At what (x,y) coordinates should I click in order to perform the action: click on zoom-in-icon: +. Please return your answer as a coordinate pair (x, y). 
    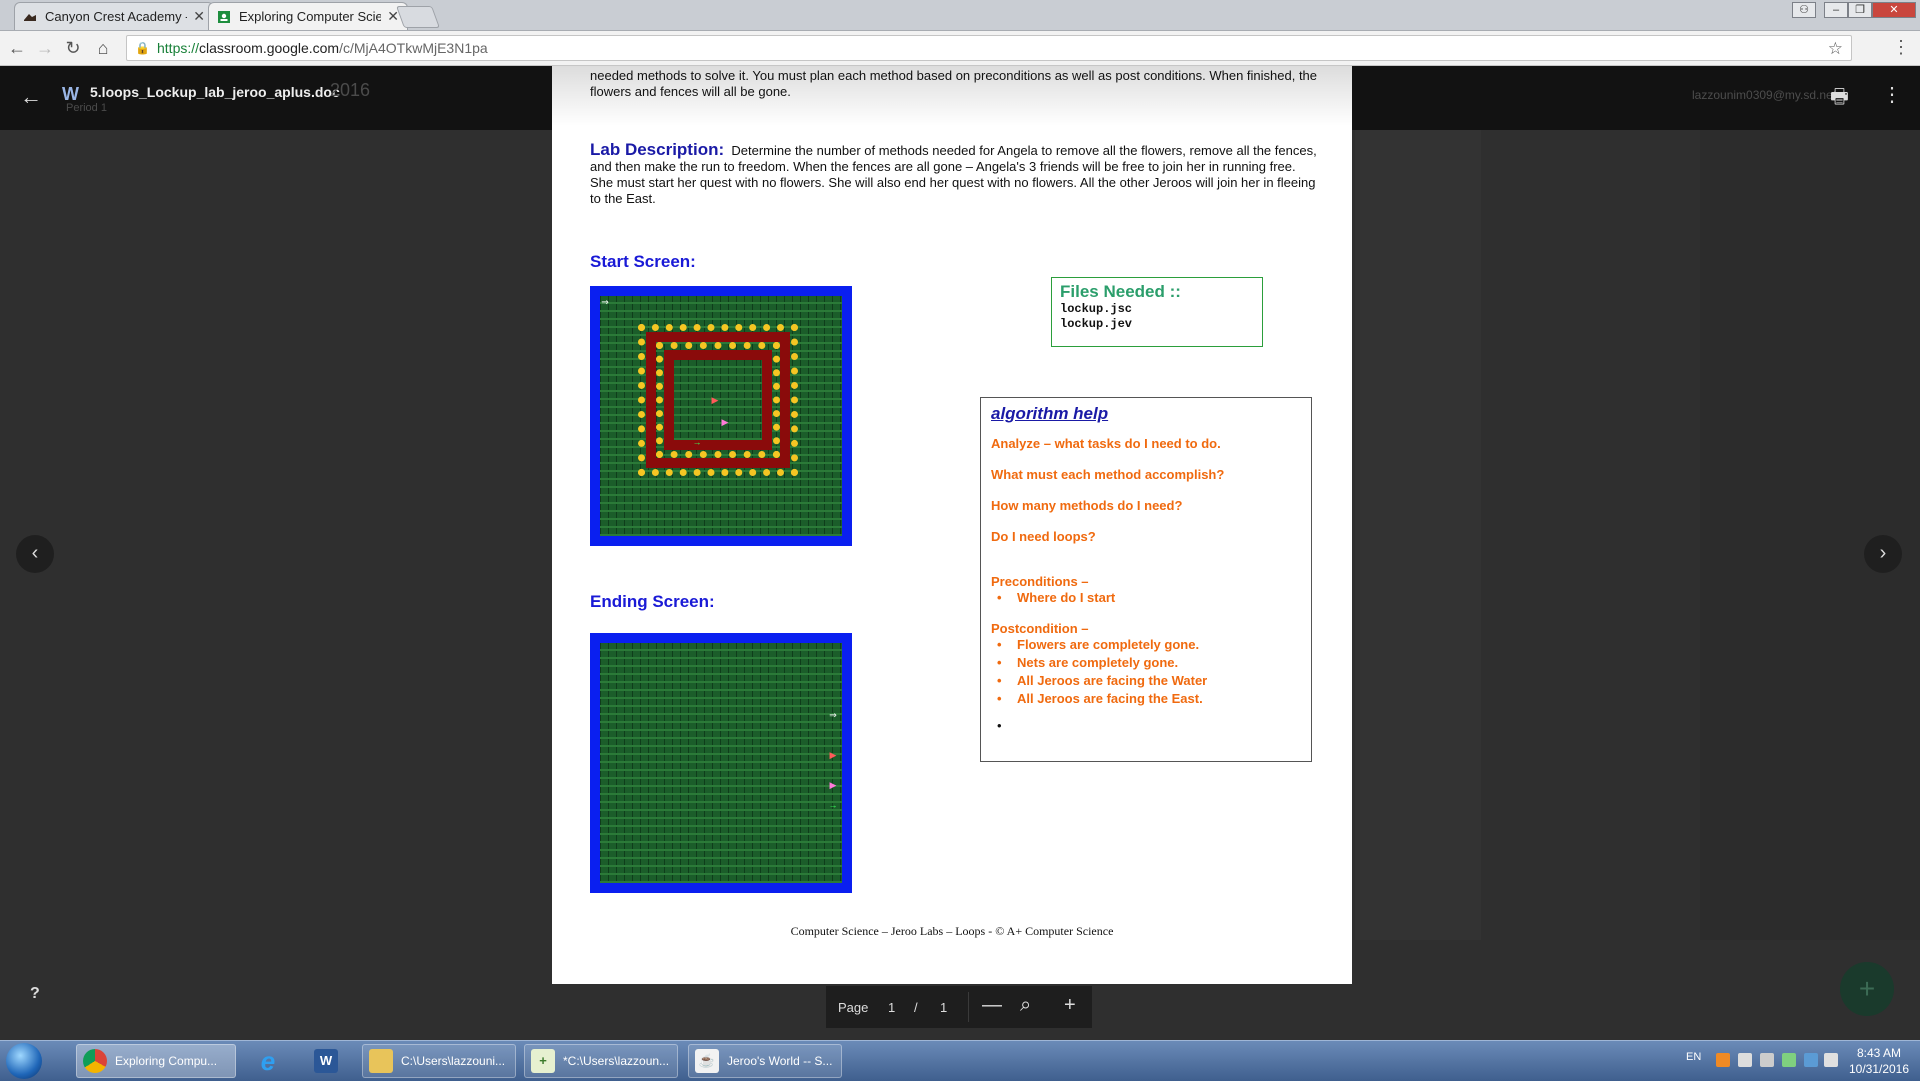
    Looking at the image, I should click on (1070, 1005).